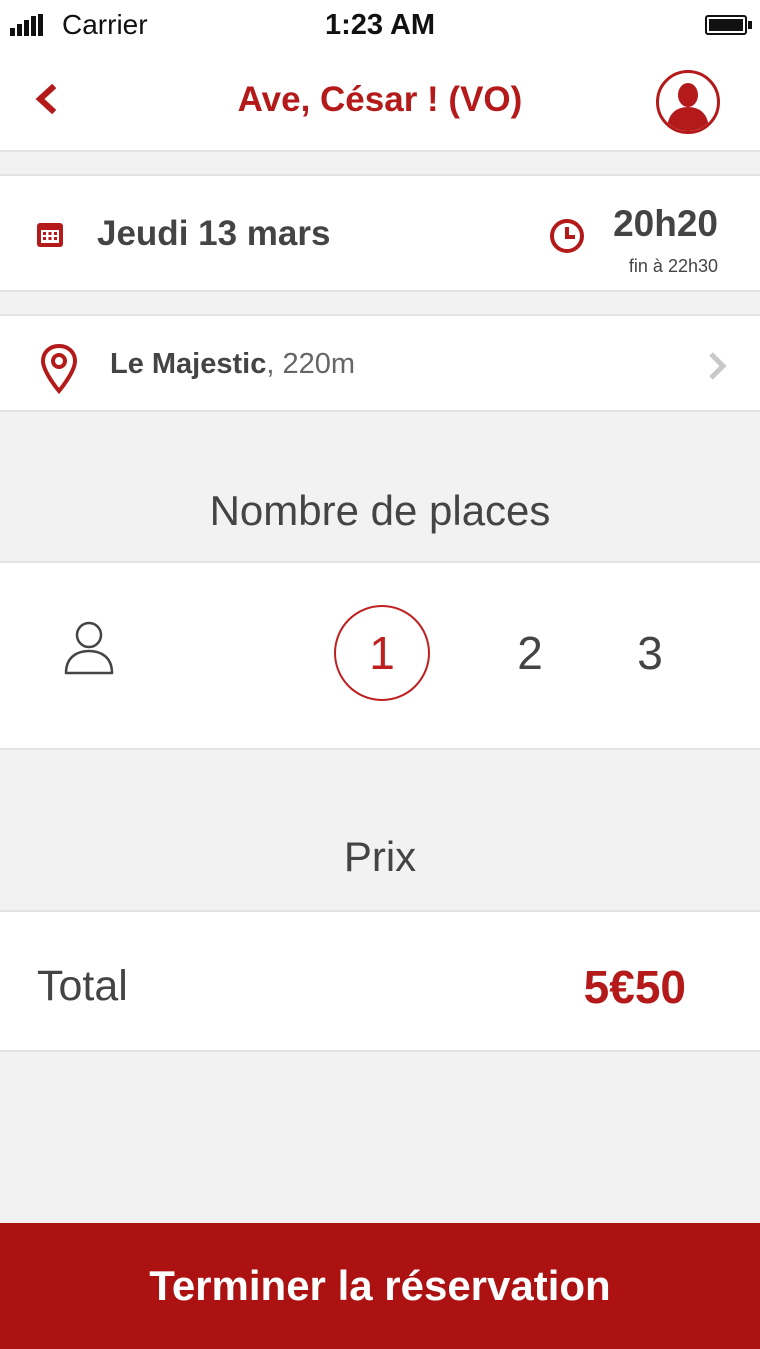  I want to click on total-value: 5€50, so click(634, 987).